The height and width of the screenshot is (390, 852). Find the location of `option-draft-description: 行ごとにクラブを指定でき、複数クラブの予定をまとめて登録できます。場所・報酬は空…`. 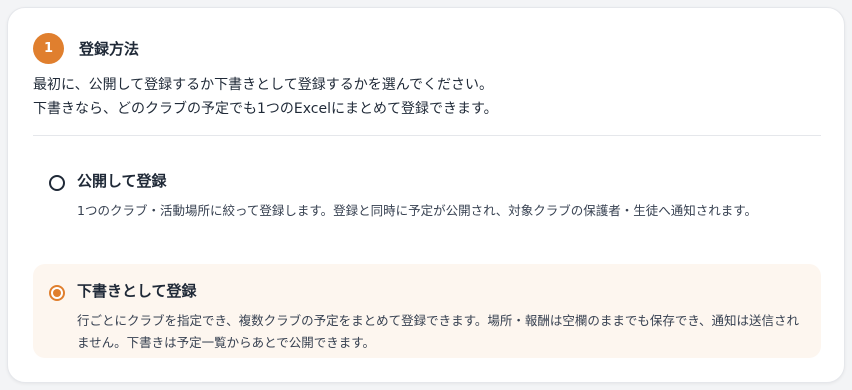

option-draft-description: 行ごとにクラブを指定でき、複数クラブの予定をまとめて登録できます。場所・報酬は空… is located at coordinates (438, 331).